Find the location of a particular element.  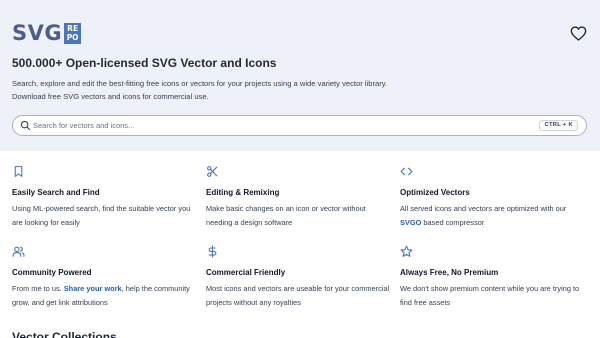

users-icon is located at coordinates (18, 251).